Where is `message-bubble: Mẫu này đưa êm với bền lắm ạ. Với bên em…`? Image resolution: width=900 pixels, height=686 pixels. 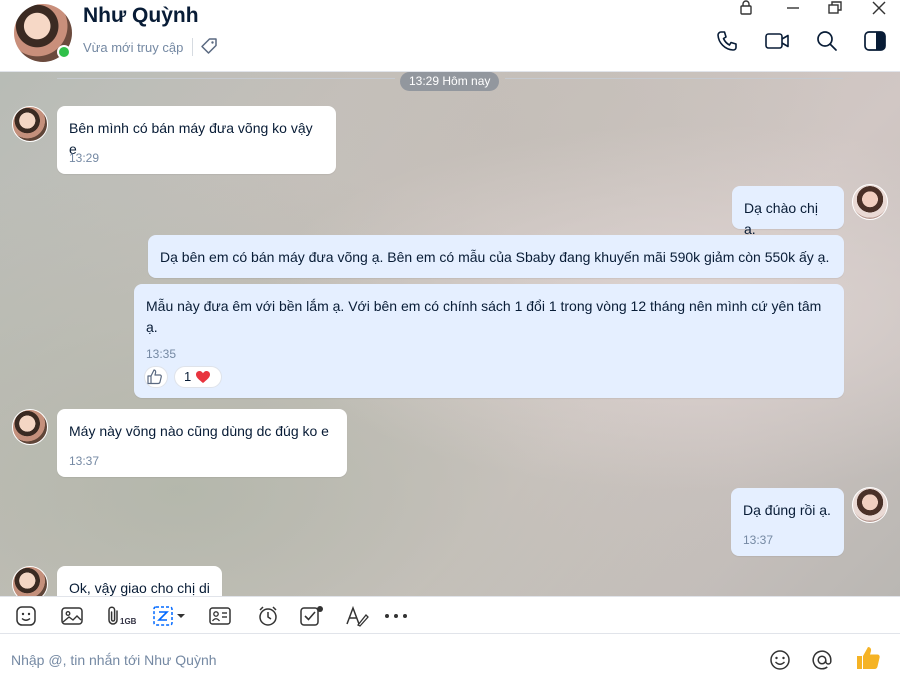
message-bubble: Mẫu này đưa êm với bền lắm ạ. Với bên em… is located at coordinates (489, 341).